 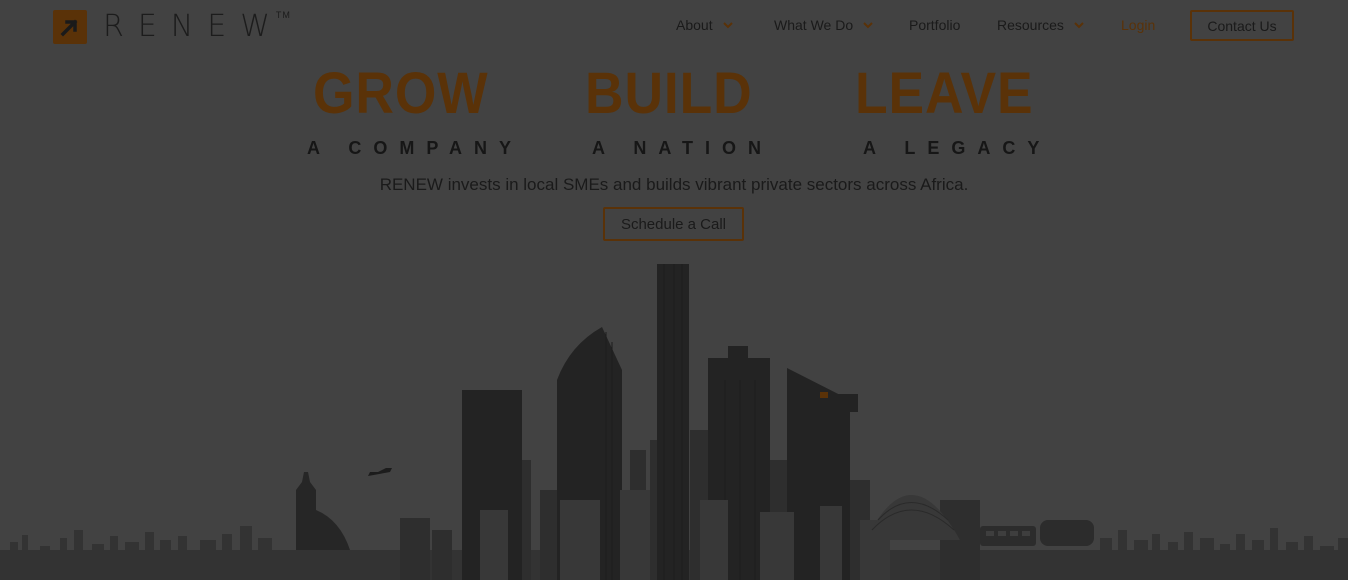 What do you see at coordinates (401, 93) in the screenshot?
I see `hero-word-grow: GROW` at bounding box center [401, 93].